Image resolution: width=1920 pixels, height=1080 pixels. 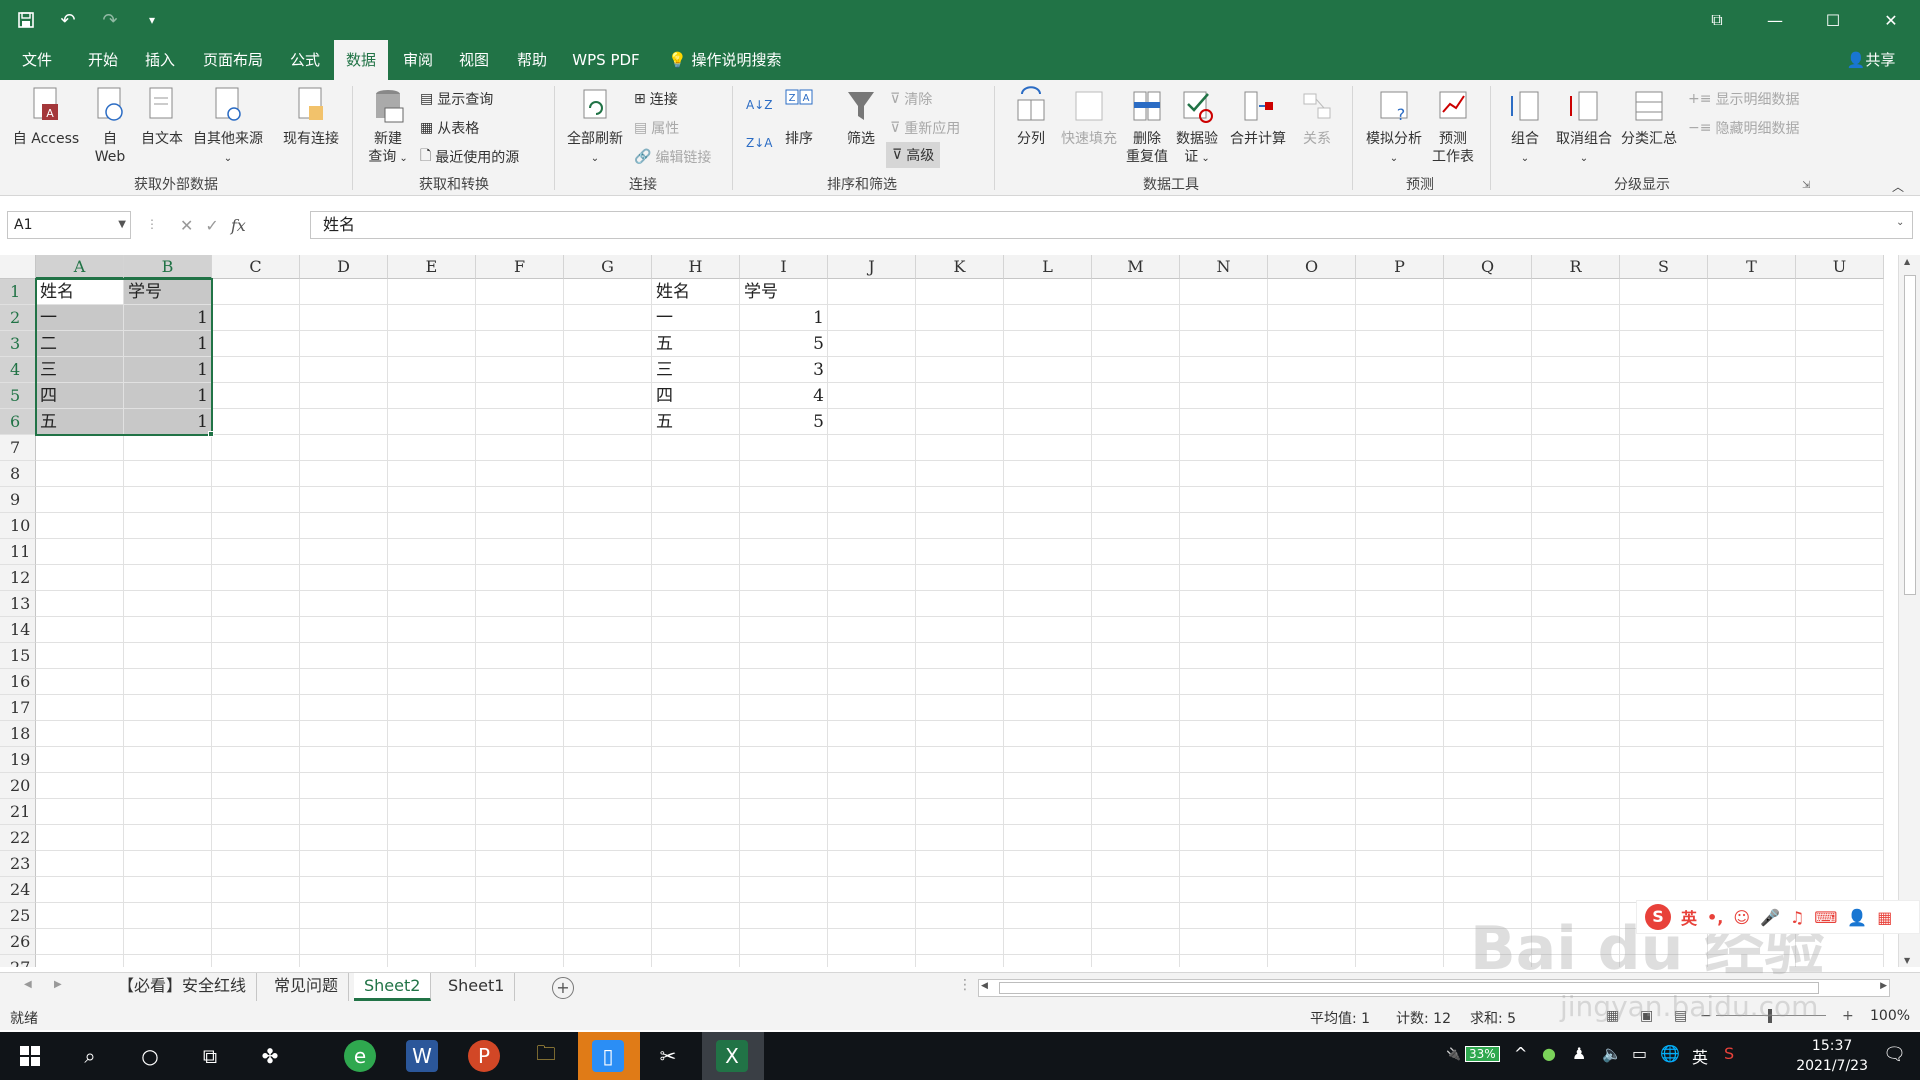 What do you see at coordinates (913, 155) in the screenshot?
I see `advanced-filter-button: ⊽ 高级` at bounding box center [913, 155].